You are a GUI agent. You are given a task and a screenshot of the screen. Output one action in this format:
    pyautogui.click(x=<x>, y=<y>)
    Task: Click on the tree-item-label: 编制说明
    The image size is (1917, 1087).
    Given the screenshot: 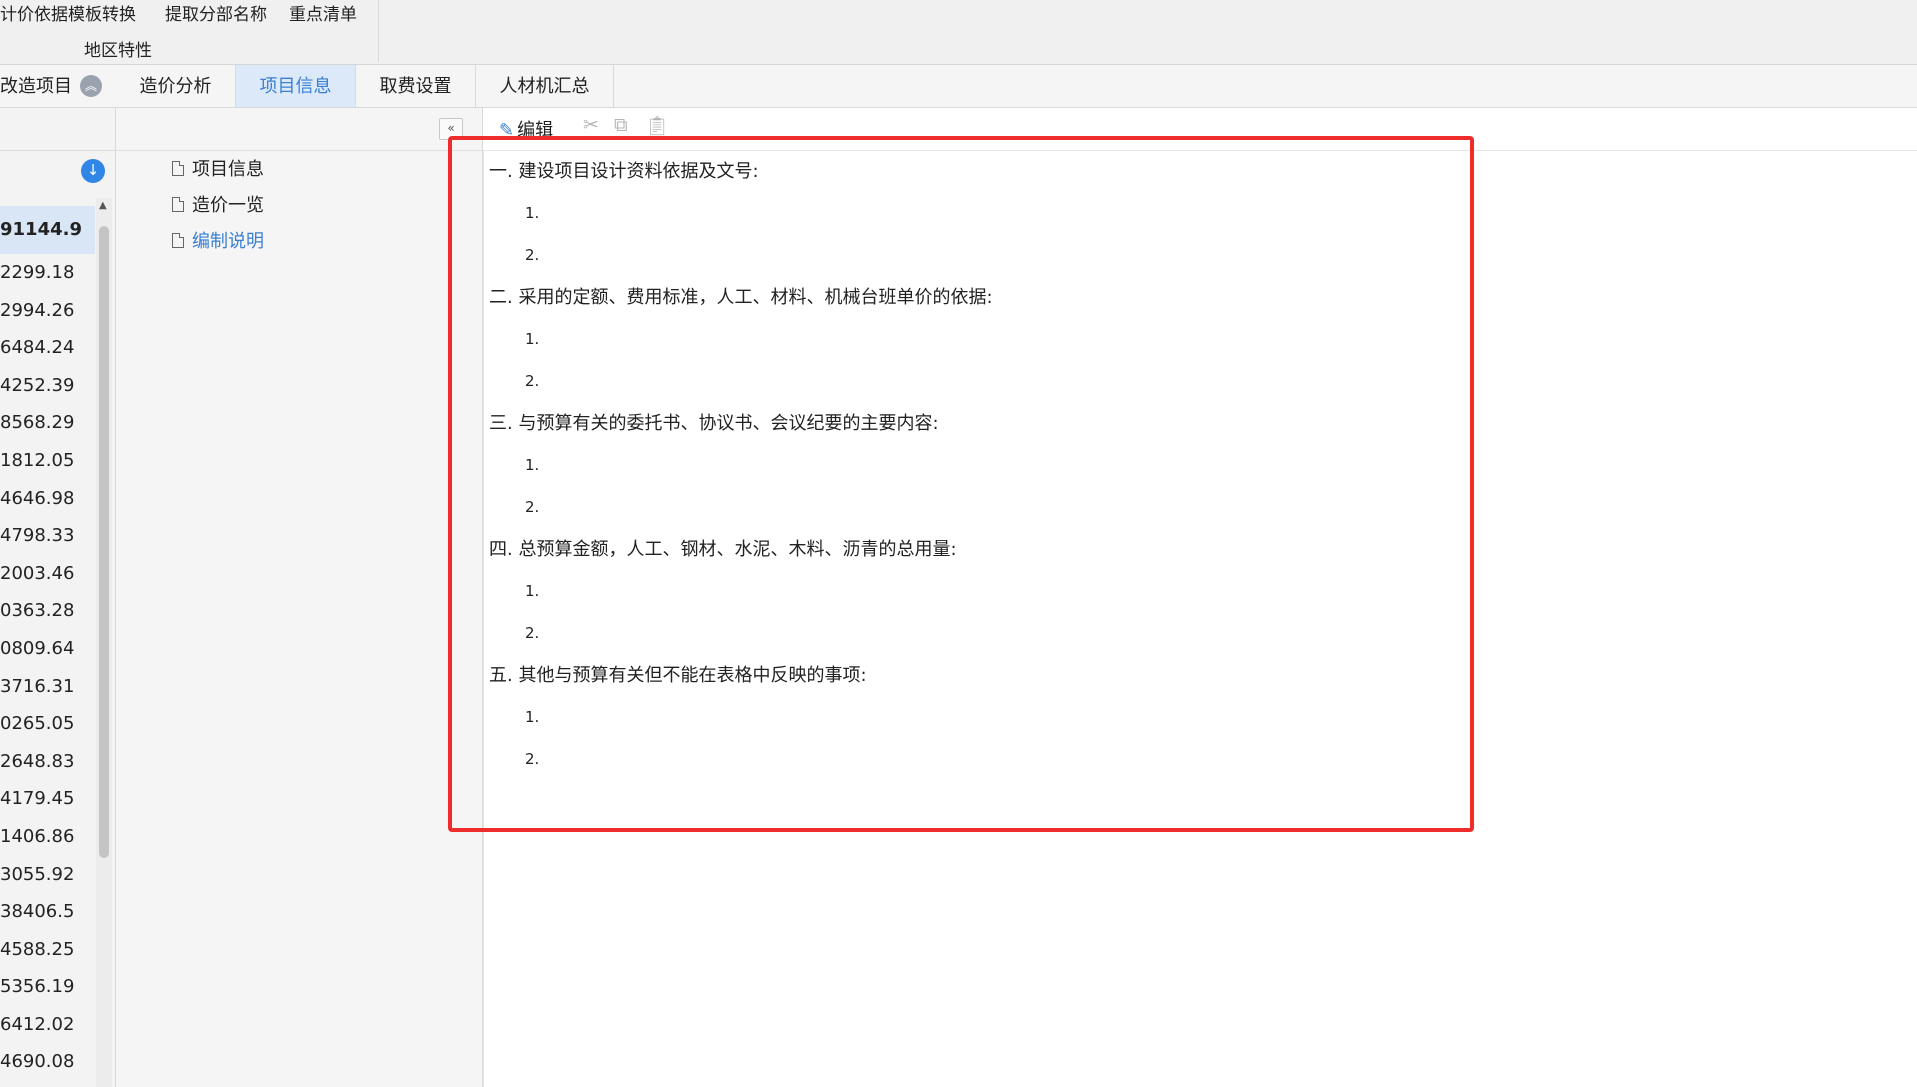 What is the action you would take?
    pyautogui.click(x=228, y=241)
    